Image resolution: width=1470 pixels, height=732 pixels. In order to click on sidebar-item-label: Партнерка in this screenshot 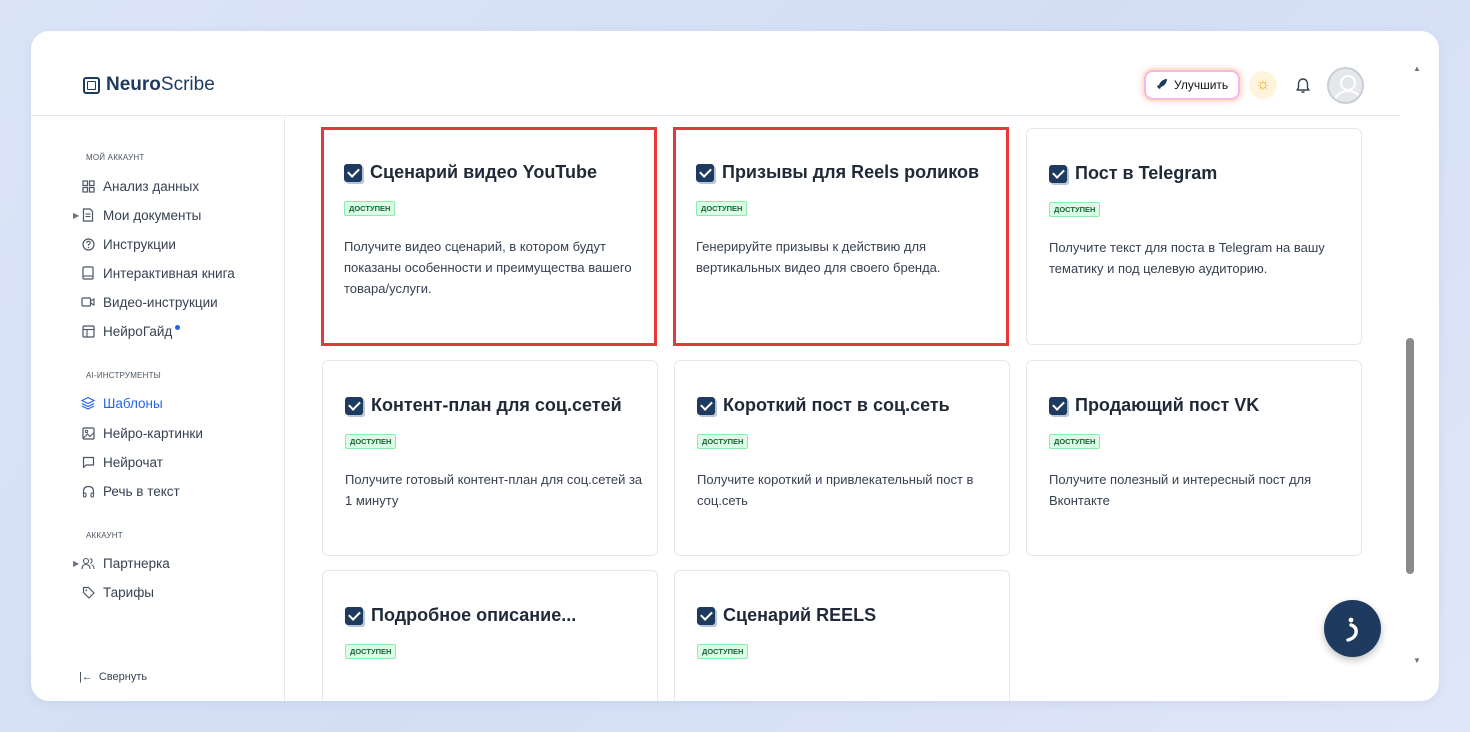, I will do `click(136, 563)`.